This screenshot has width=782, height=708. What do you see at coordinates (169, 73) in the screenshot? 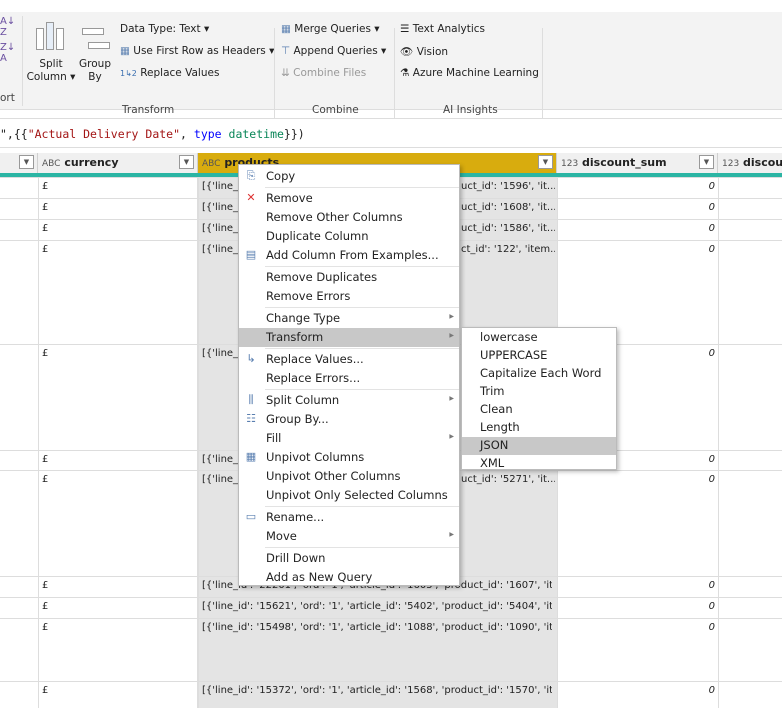
I see `replace-values-button: 1↳2 Replace Values` at bounding box center [169, 73].